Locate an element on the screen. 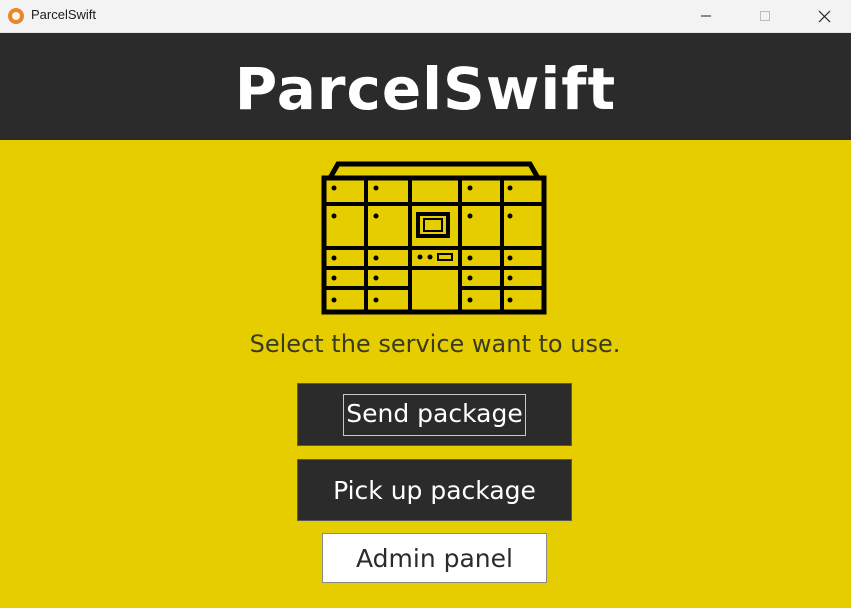 The width and height of the screenshot is (851, 608). minimize-icon is located at coordinates (706, 16).